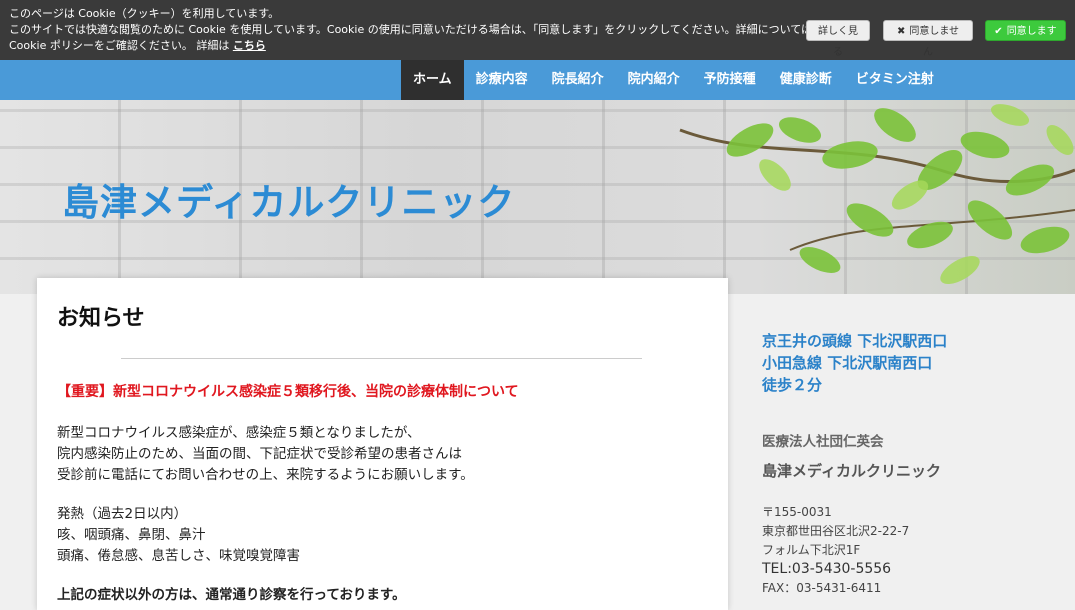 The image size is (1075, 610). What do you see at coordinates (797, 512) in the screenshot?
I see `postal-code: 〒155-0031` at bounding box center [797, 512].